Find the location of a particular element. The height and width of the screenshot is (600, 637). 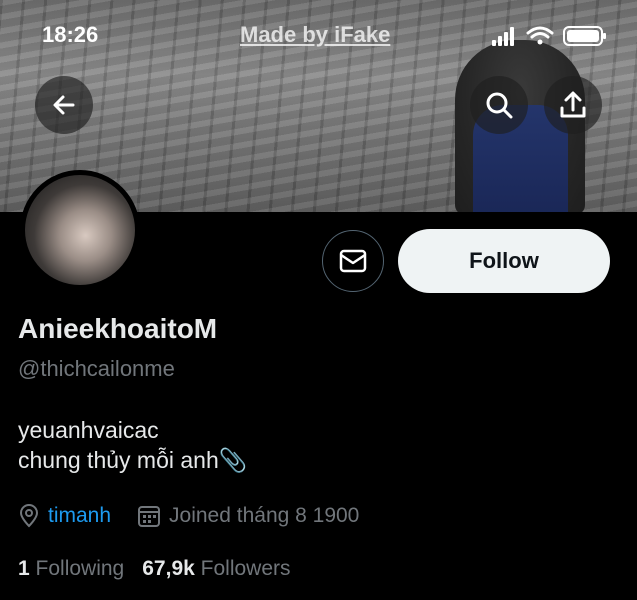

followers-count: 67,9k is located at coordinates (168, 568).